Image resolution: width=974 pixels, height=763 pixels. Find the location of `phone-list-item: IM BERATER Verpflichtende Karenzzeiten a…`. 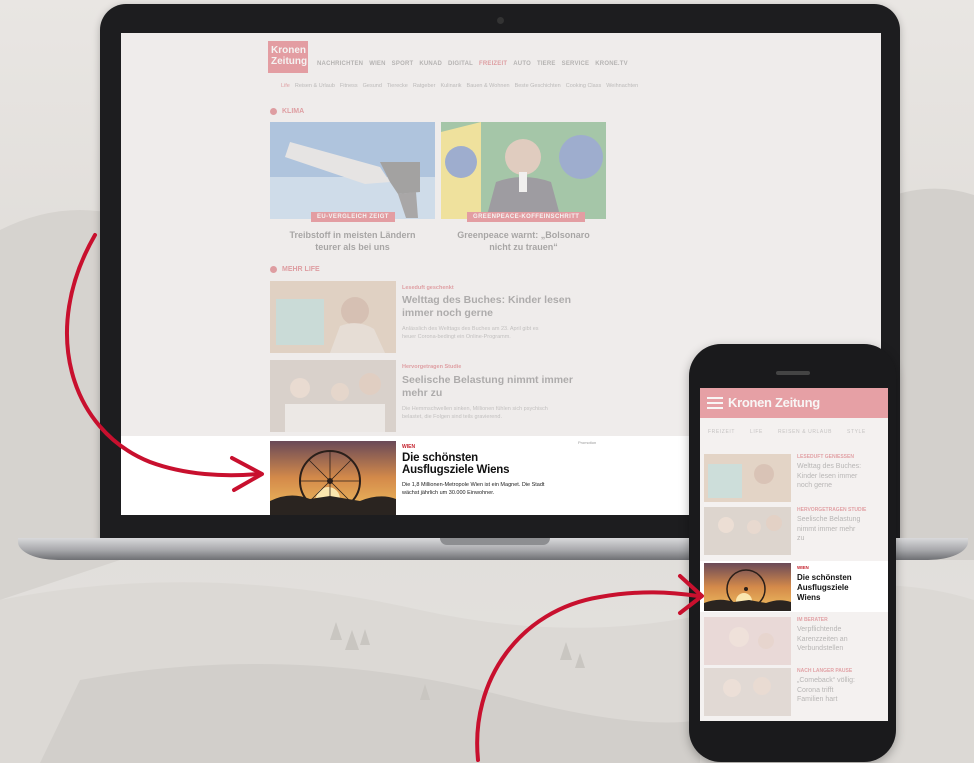

phone-list-item: IM BERATER Verpflichtende Karenzzeiten a… is located at coordinates (794, 642).